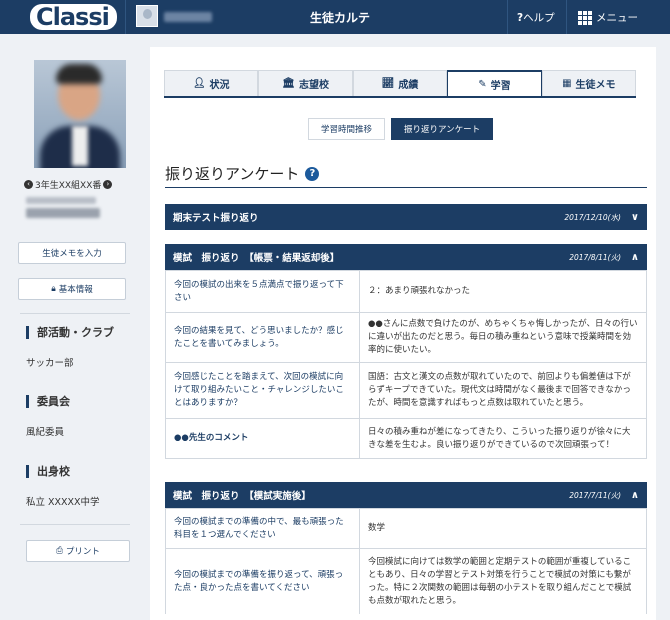 The width and height of the screenshot is (670, 620). Describe the element at coordinates (199, 83) in the screenshot. I see `user-icon: 👤︎` at that location.